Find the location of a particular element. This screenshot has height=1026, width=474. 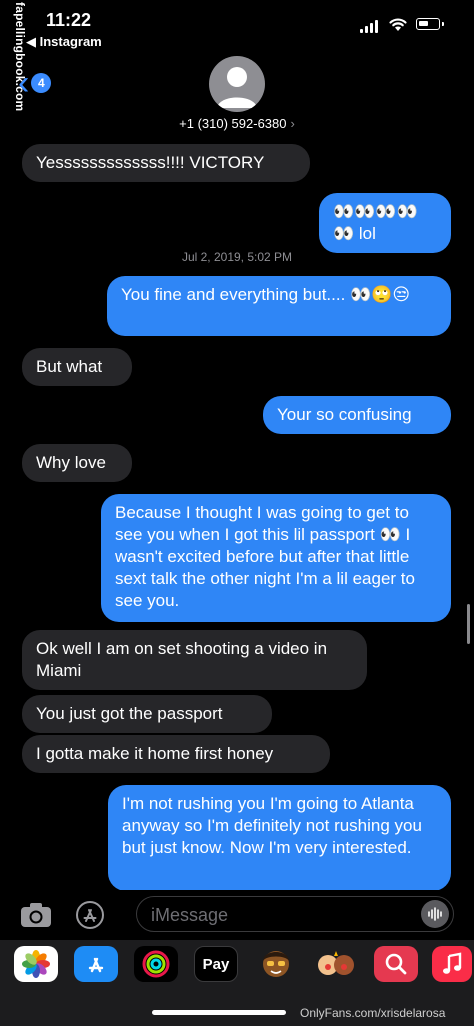

applepay: Pay is located at coordinates (216, 964).